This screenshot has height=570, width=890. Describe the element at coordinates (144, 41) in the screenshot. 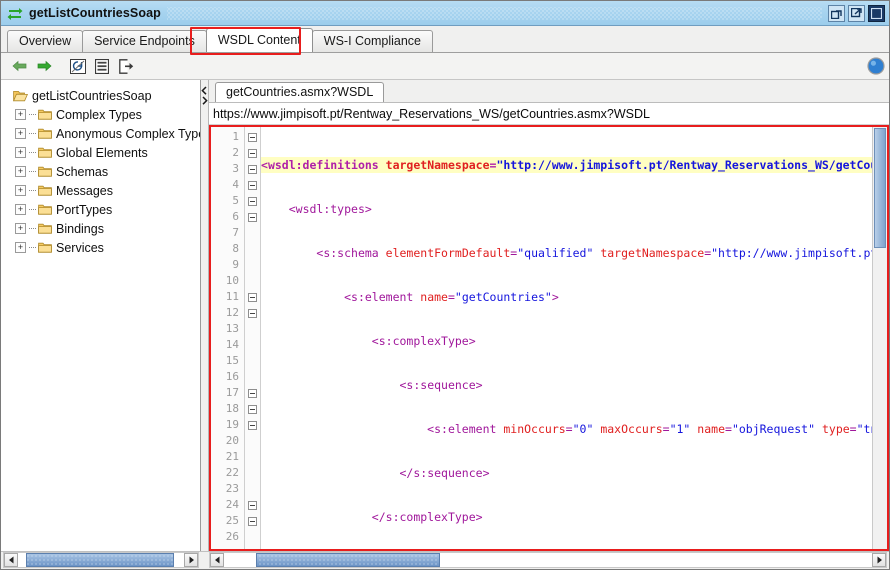

I see `tab-service-endpoints: Service Endpoints` at that location.